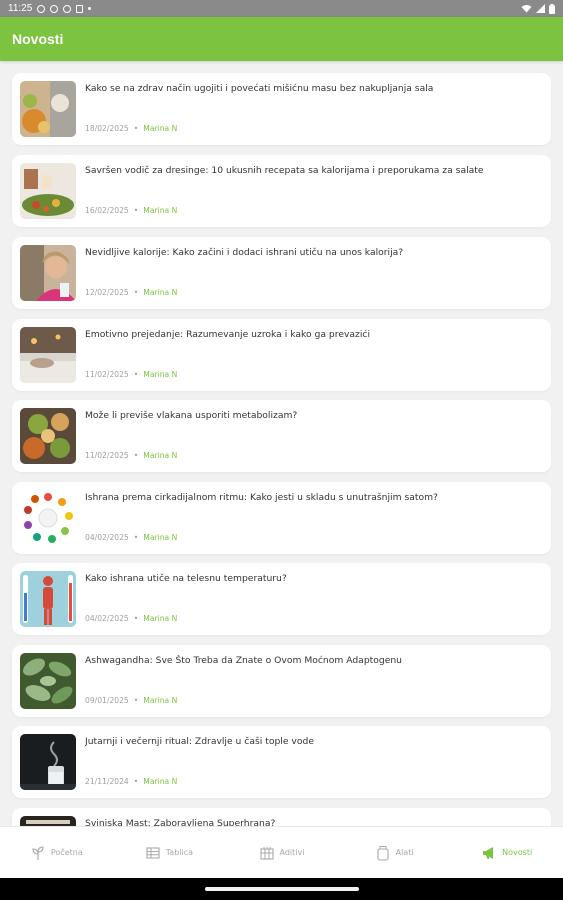  What do you see at coordinates (404, 852) in the screenshot?
I see `nav-tools-label: Alati` at bounding box center [404, 852].